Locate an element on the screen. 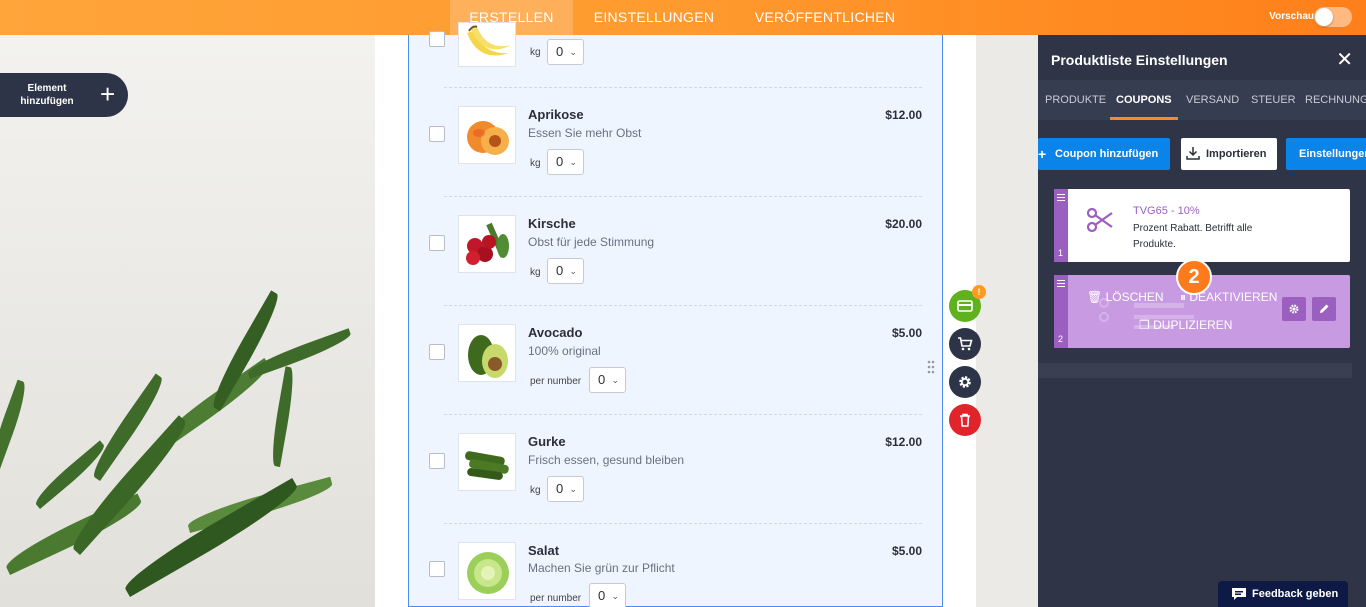 The image size is (1366, 607). feedback-label: Feedback geben is located at coordinates (1295, 594).